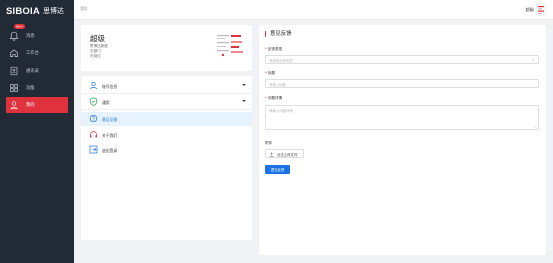 The image size is (553, 263). What do you see at coordinates (93, 149) in the screenshot?
I see `logout-icon` at bounding box center [93, 149].